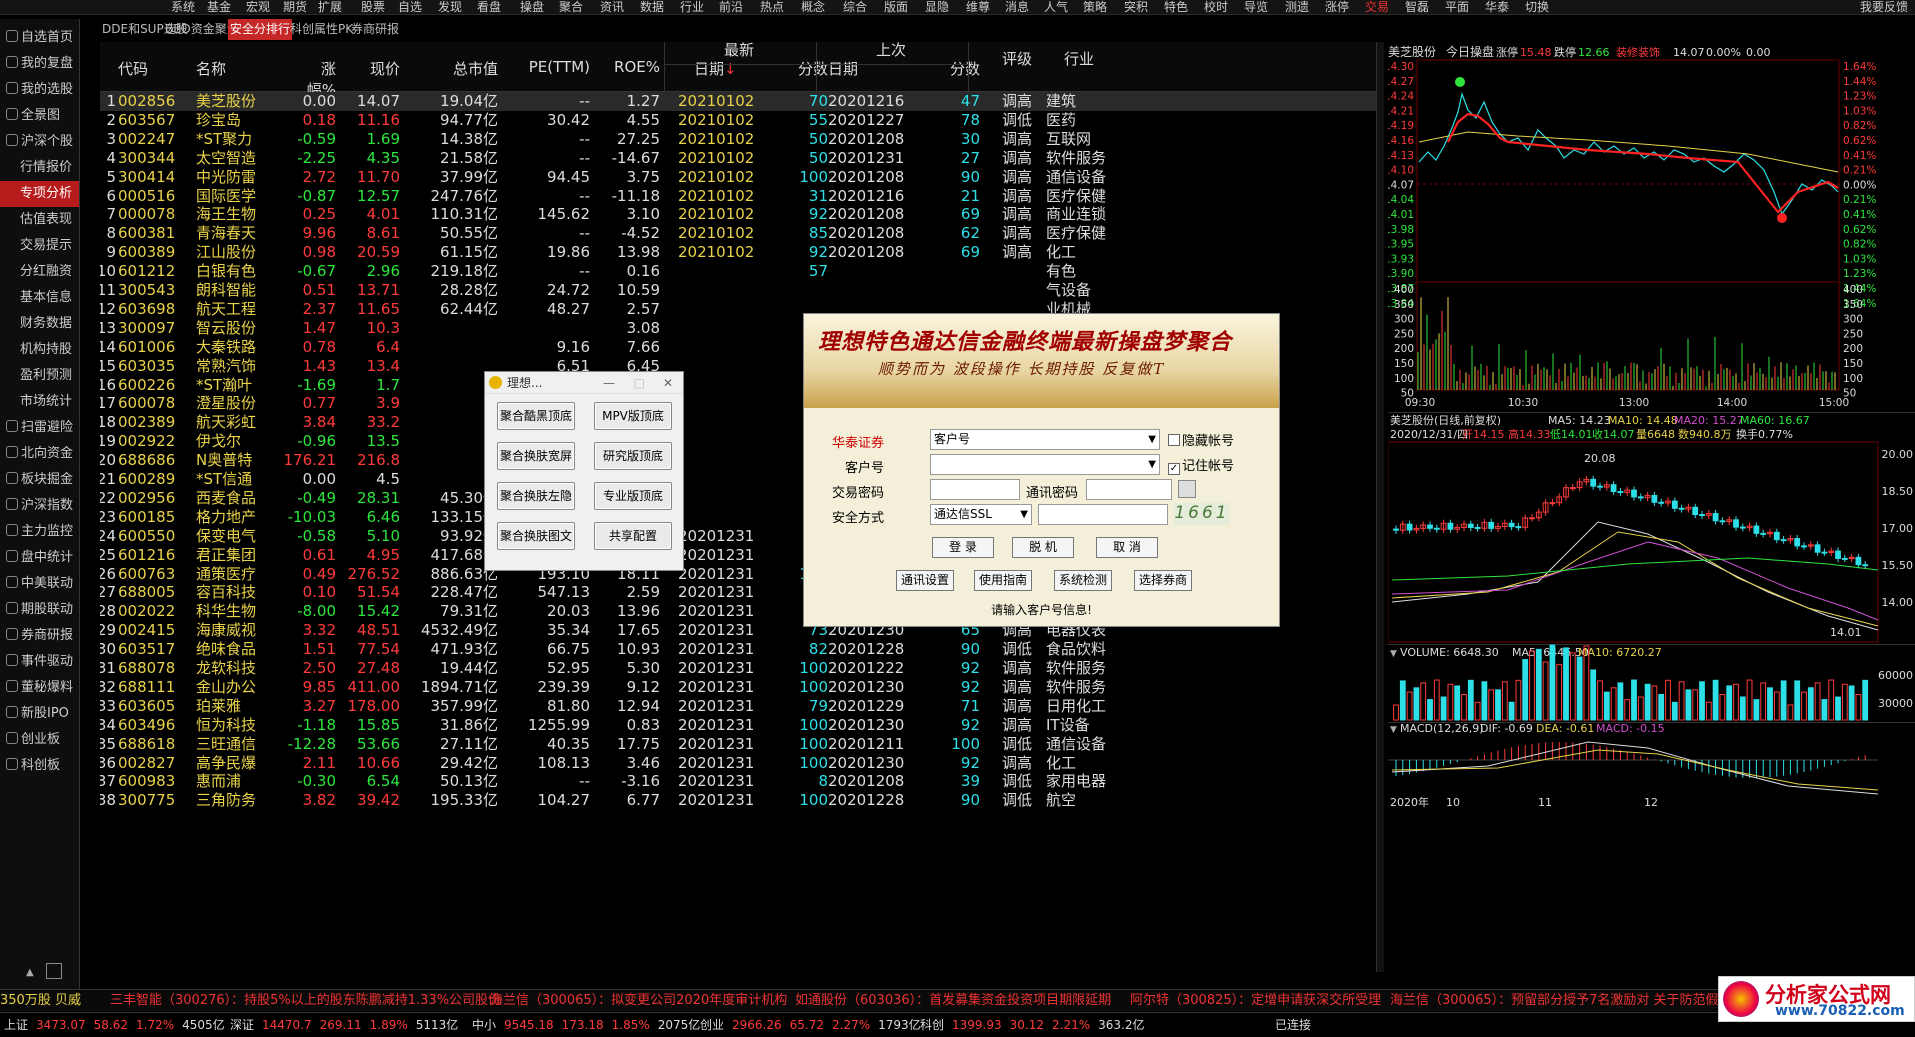  What do you see at coordinates (1045, 464) in the screenshot?
I see `account-input: ▼` at bounding box center [1045, 464].